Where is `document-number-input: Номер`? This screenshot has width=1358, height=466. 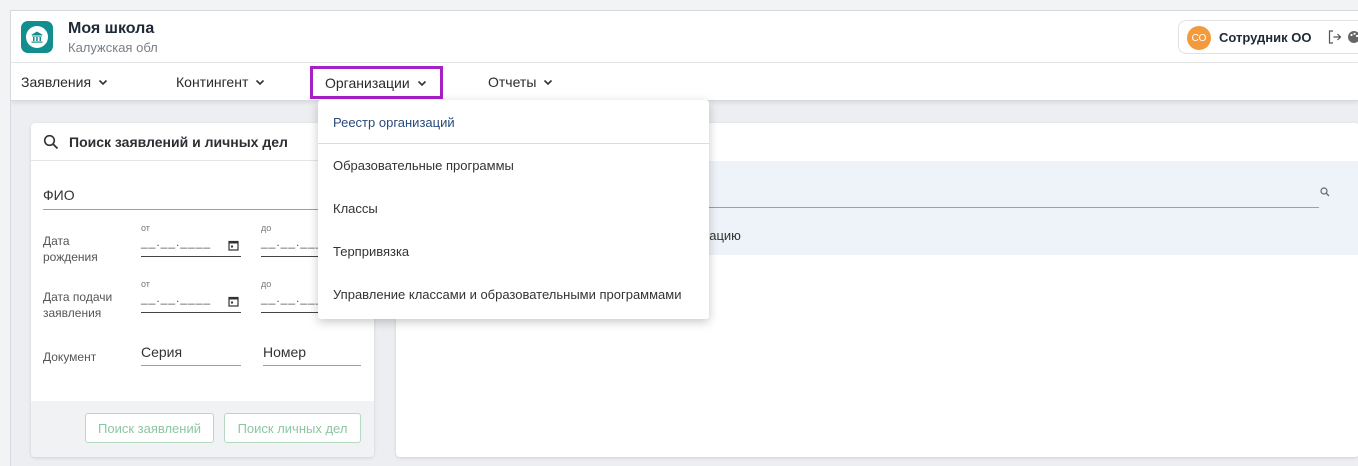 document-number-input: Номер is located at coordinates (312, 355).